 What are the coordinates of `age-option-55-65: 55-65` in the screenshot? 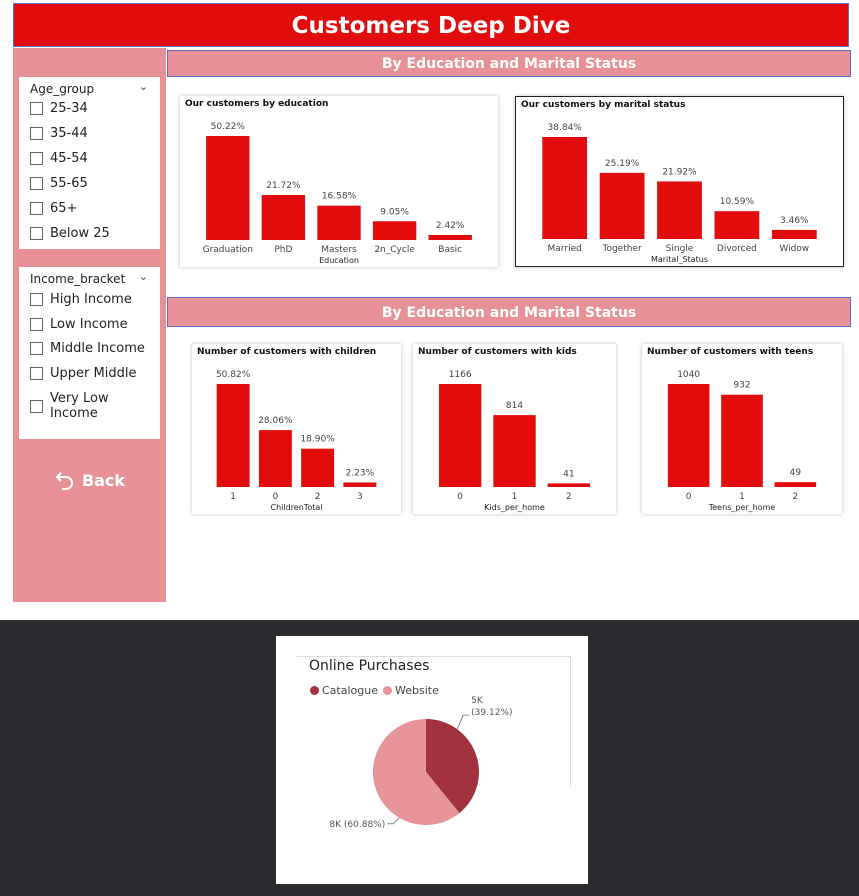 It's located at (59, 183).